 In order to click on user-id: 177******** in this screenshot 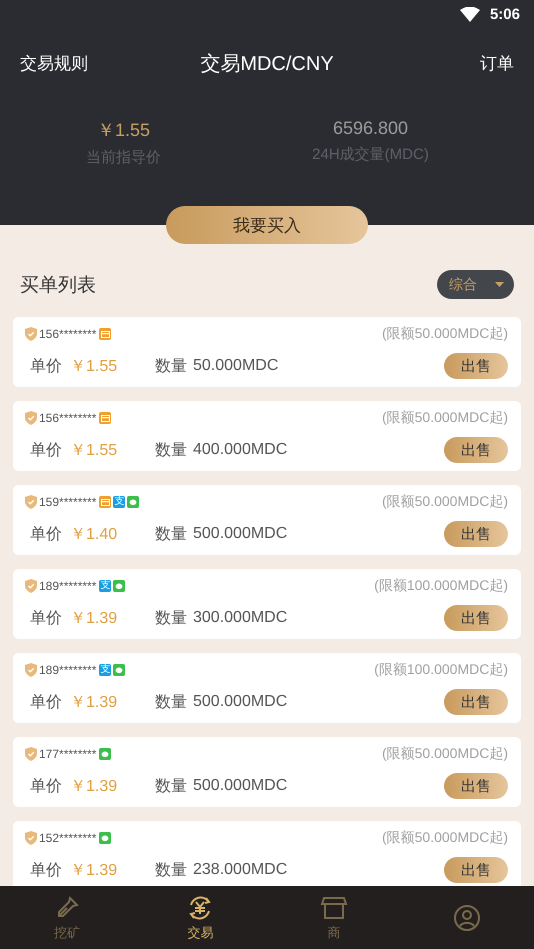, I will do `click(67, 754)`.